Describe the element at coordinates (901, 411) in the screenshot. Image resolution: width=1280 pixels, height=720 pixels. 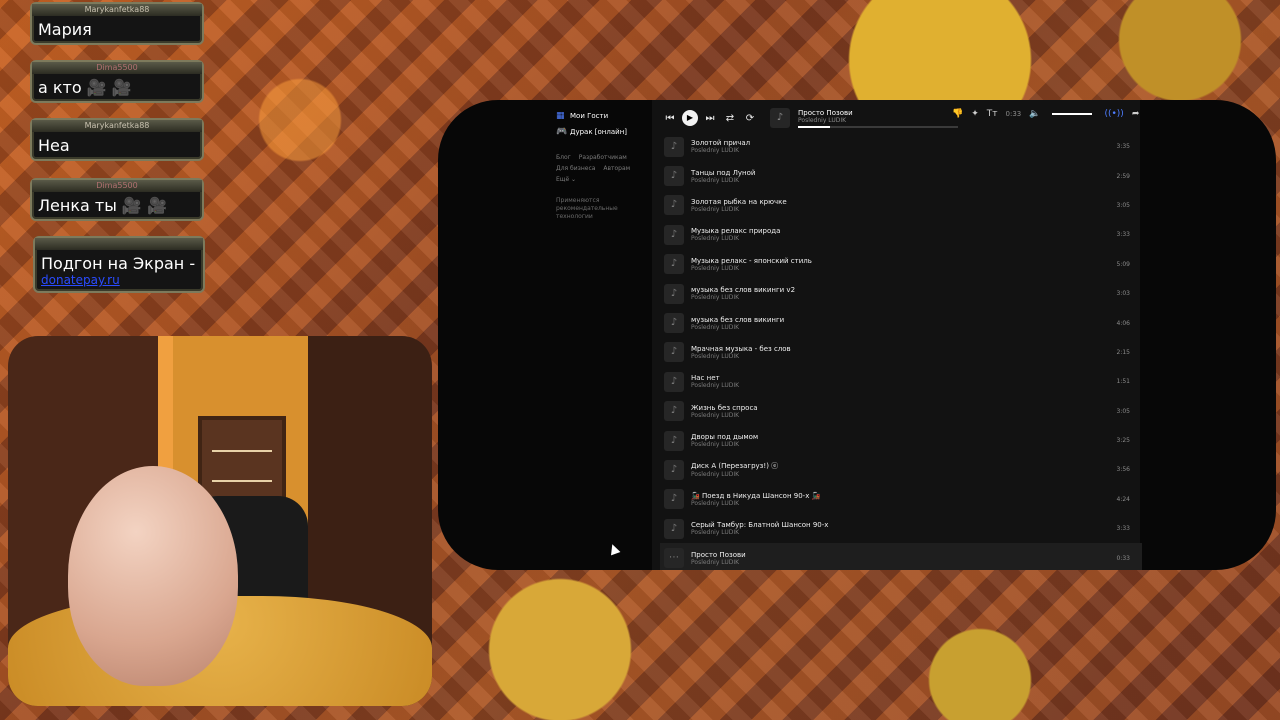
I see `track-row: ♪ Жизнь без спроса Posledniy LUDIK 3:05` at that location.